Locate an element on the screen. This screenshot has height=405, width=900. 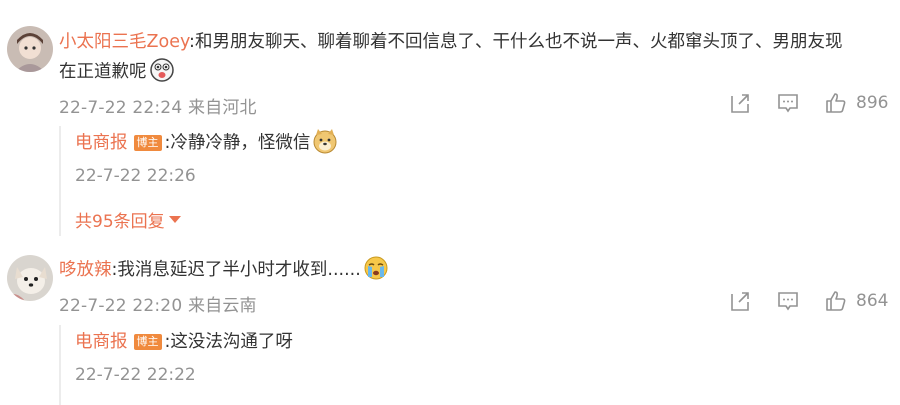
crying-face-emoji-icon is located at coordinates (376, 268).